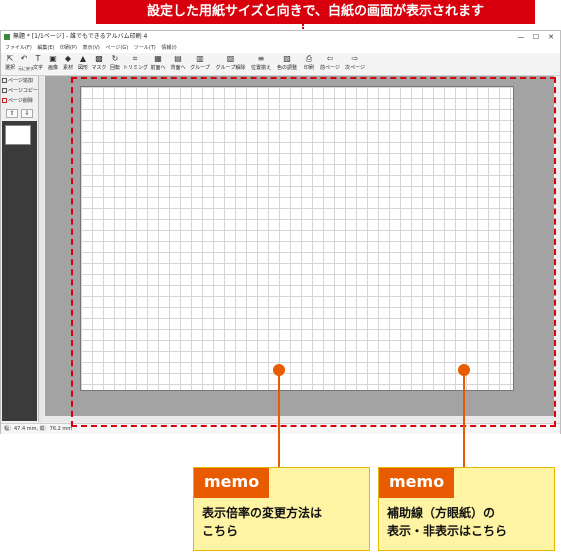 The height and width of the screenshot is (555, 561). What do you see at coordinates (83, 64) in the screenshot?
I see `shape-tool-button: ▲ 図形` at bounding box center [83, 64].